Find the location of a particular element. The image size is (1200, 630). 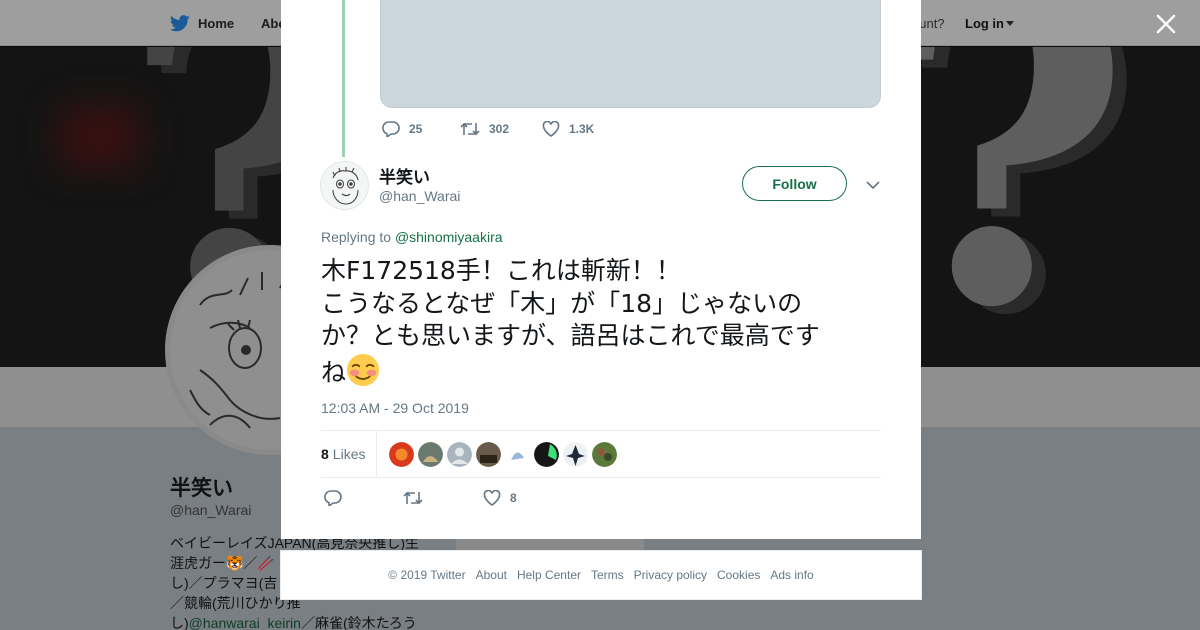

retweet-button: 302 is located at coordinates (501, 129).